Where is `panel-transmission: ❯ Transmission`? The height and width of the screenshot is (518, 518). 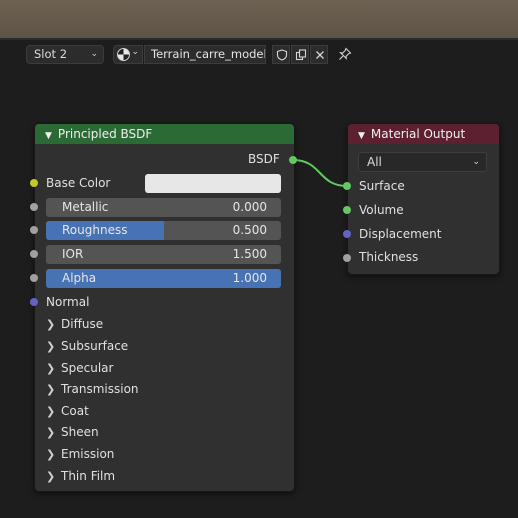
panel-transmission: ❯ Transmission is located at coordinates (92, 389).